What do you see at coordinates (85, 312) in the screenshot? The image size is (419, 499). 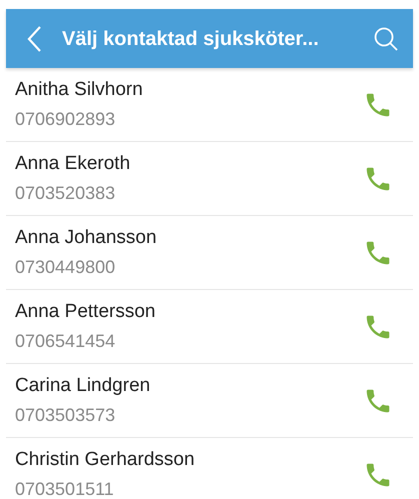 I see `contact-name: Anna Pettersson` at bounding box center [85, 312].